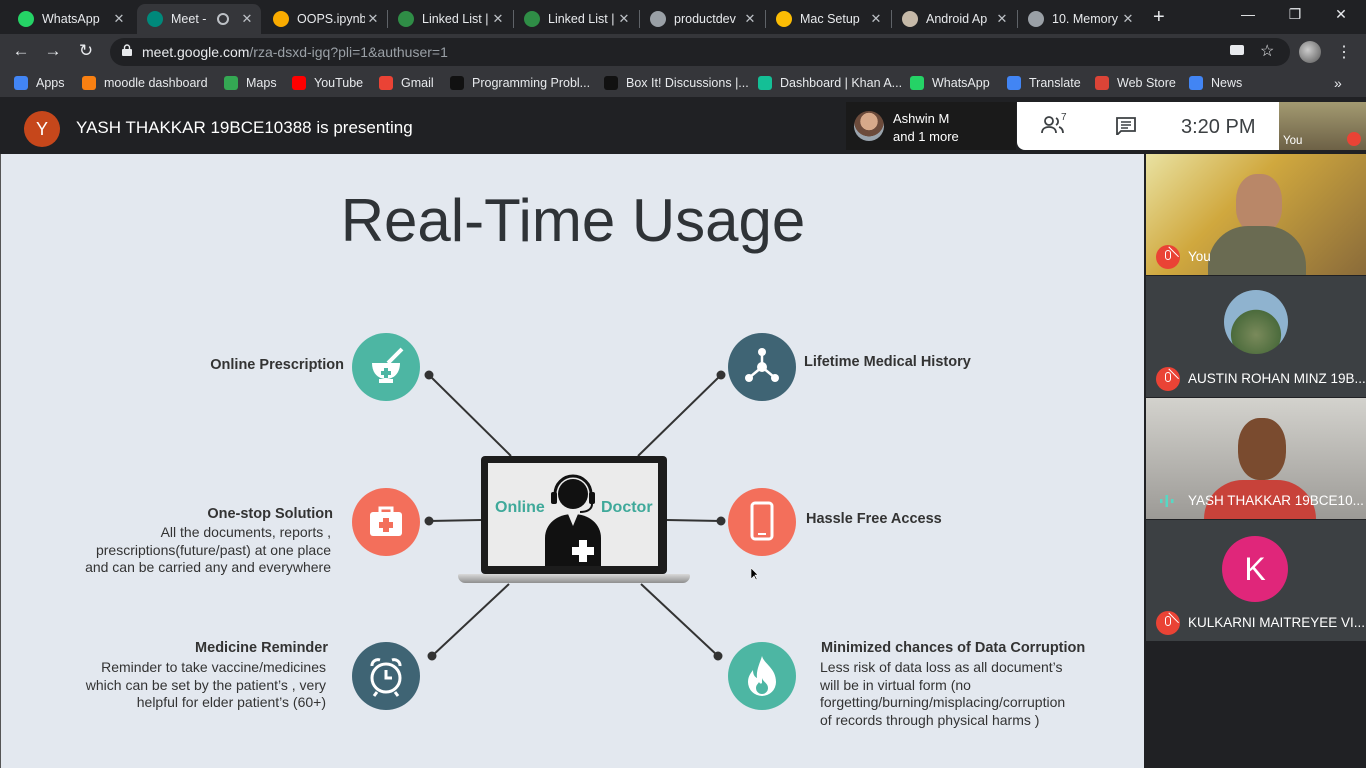 Image resolution: width=1366 pixels, height=768 pixels. What do you see at coordinates (156, 83) in the screenshot?
I see `bookmark-label: moodle dashboard` at bounding box center [156, 83].